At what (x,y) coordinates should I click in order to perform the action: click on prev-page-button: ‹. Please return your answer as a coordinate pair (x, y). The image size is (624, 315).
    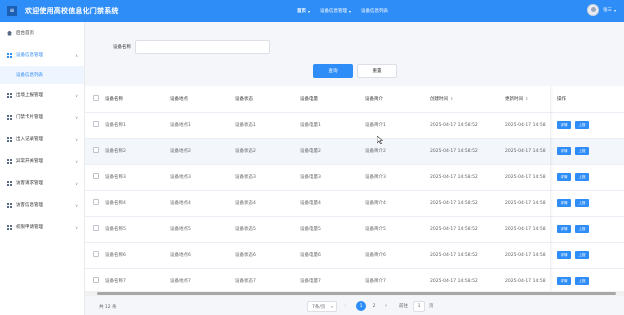
    Looking at the image, I should click on (345, 306).